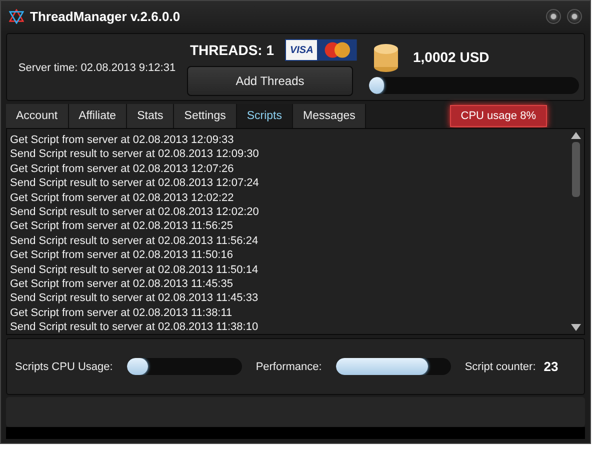 This screenshot has width=595, height=449. What do you see at coordinates (37, 116) in the screenshot?
I see `tab: Account` at bounding box center [37, 116].